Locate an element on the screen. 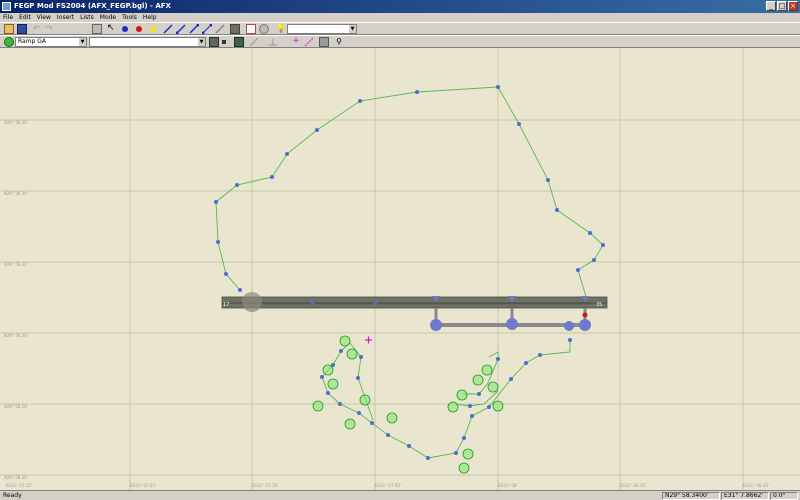  menu-view: View is located at coordinates (44, 17).